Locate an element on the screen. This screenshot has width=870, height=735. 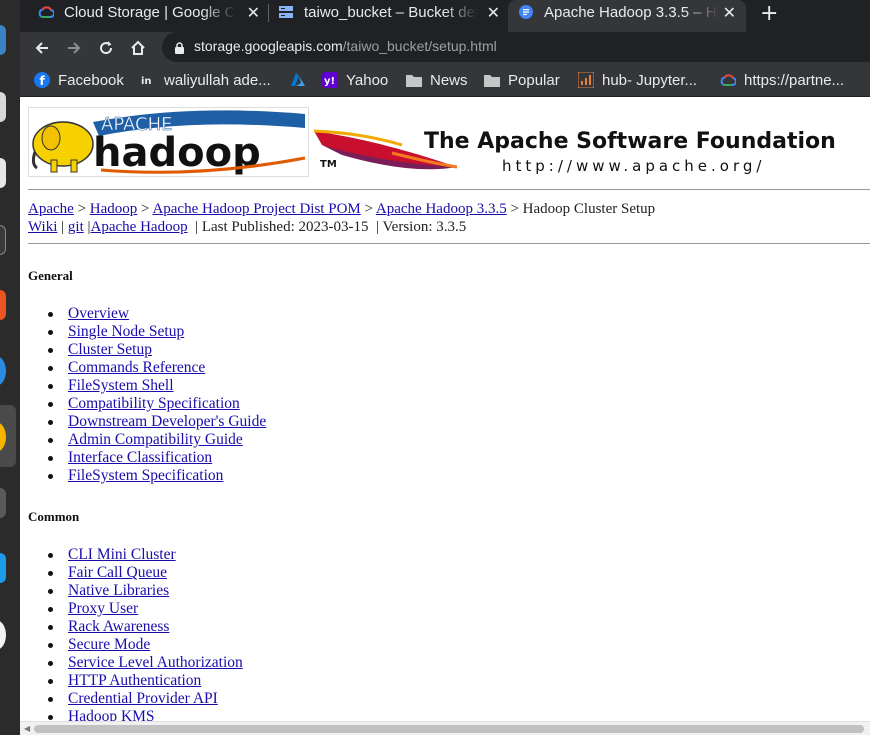
nav-link: FileSystem Shell is located at coordinates (121, 385).